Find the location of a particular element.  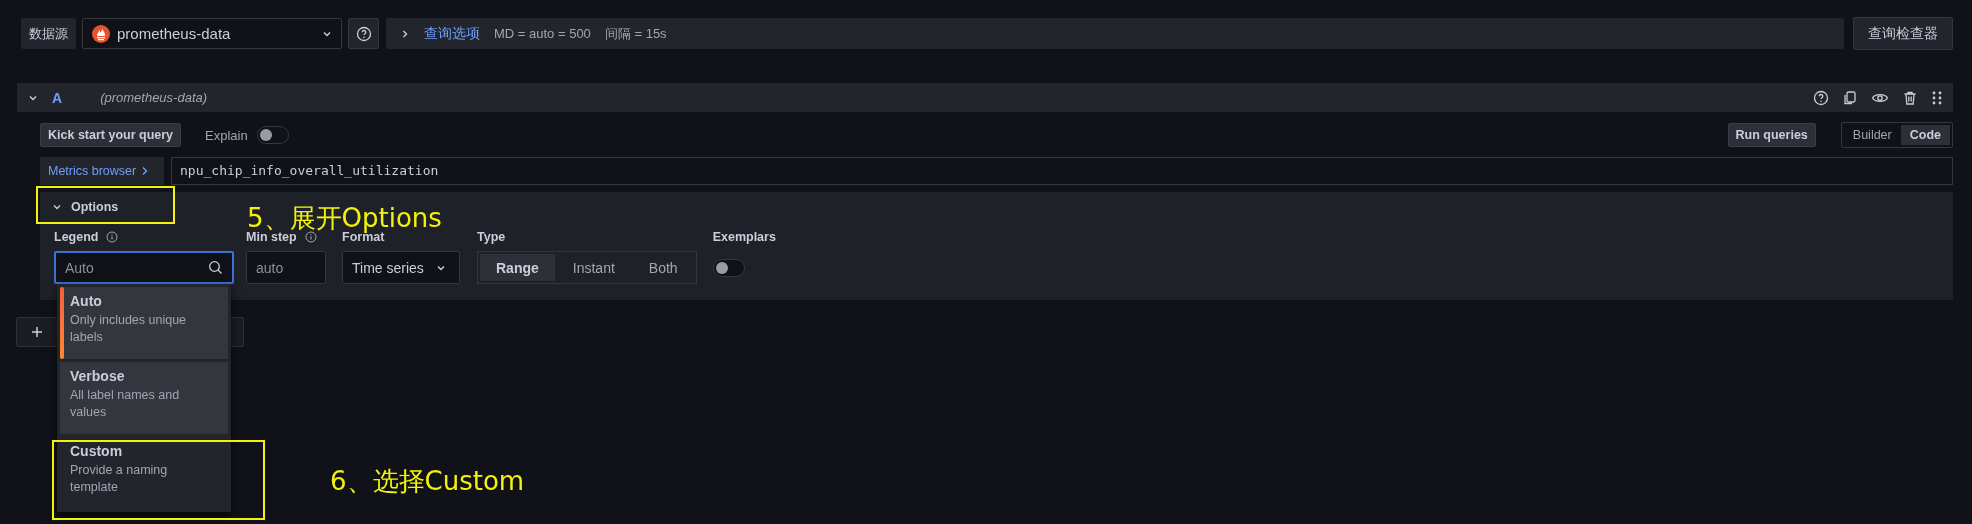

legend-option: Verbose All label names and values is located at coordinates (144, 398).